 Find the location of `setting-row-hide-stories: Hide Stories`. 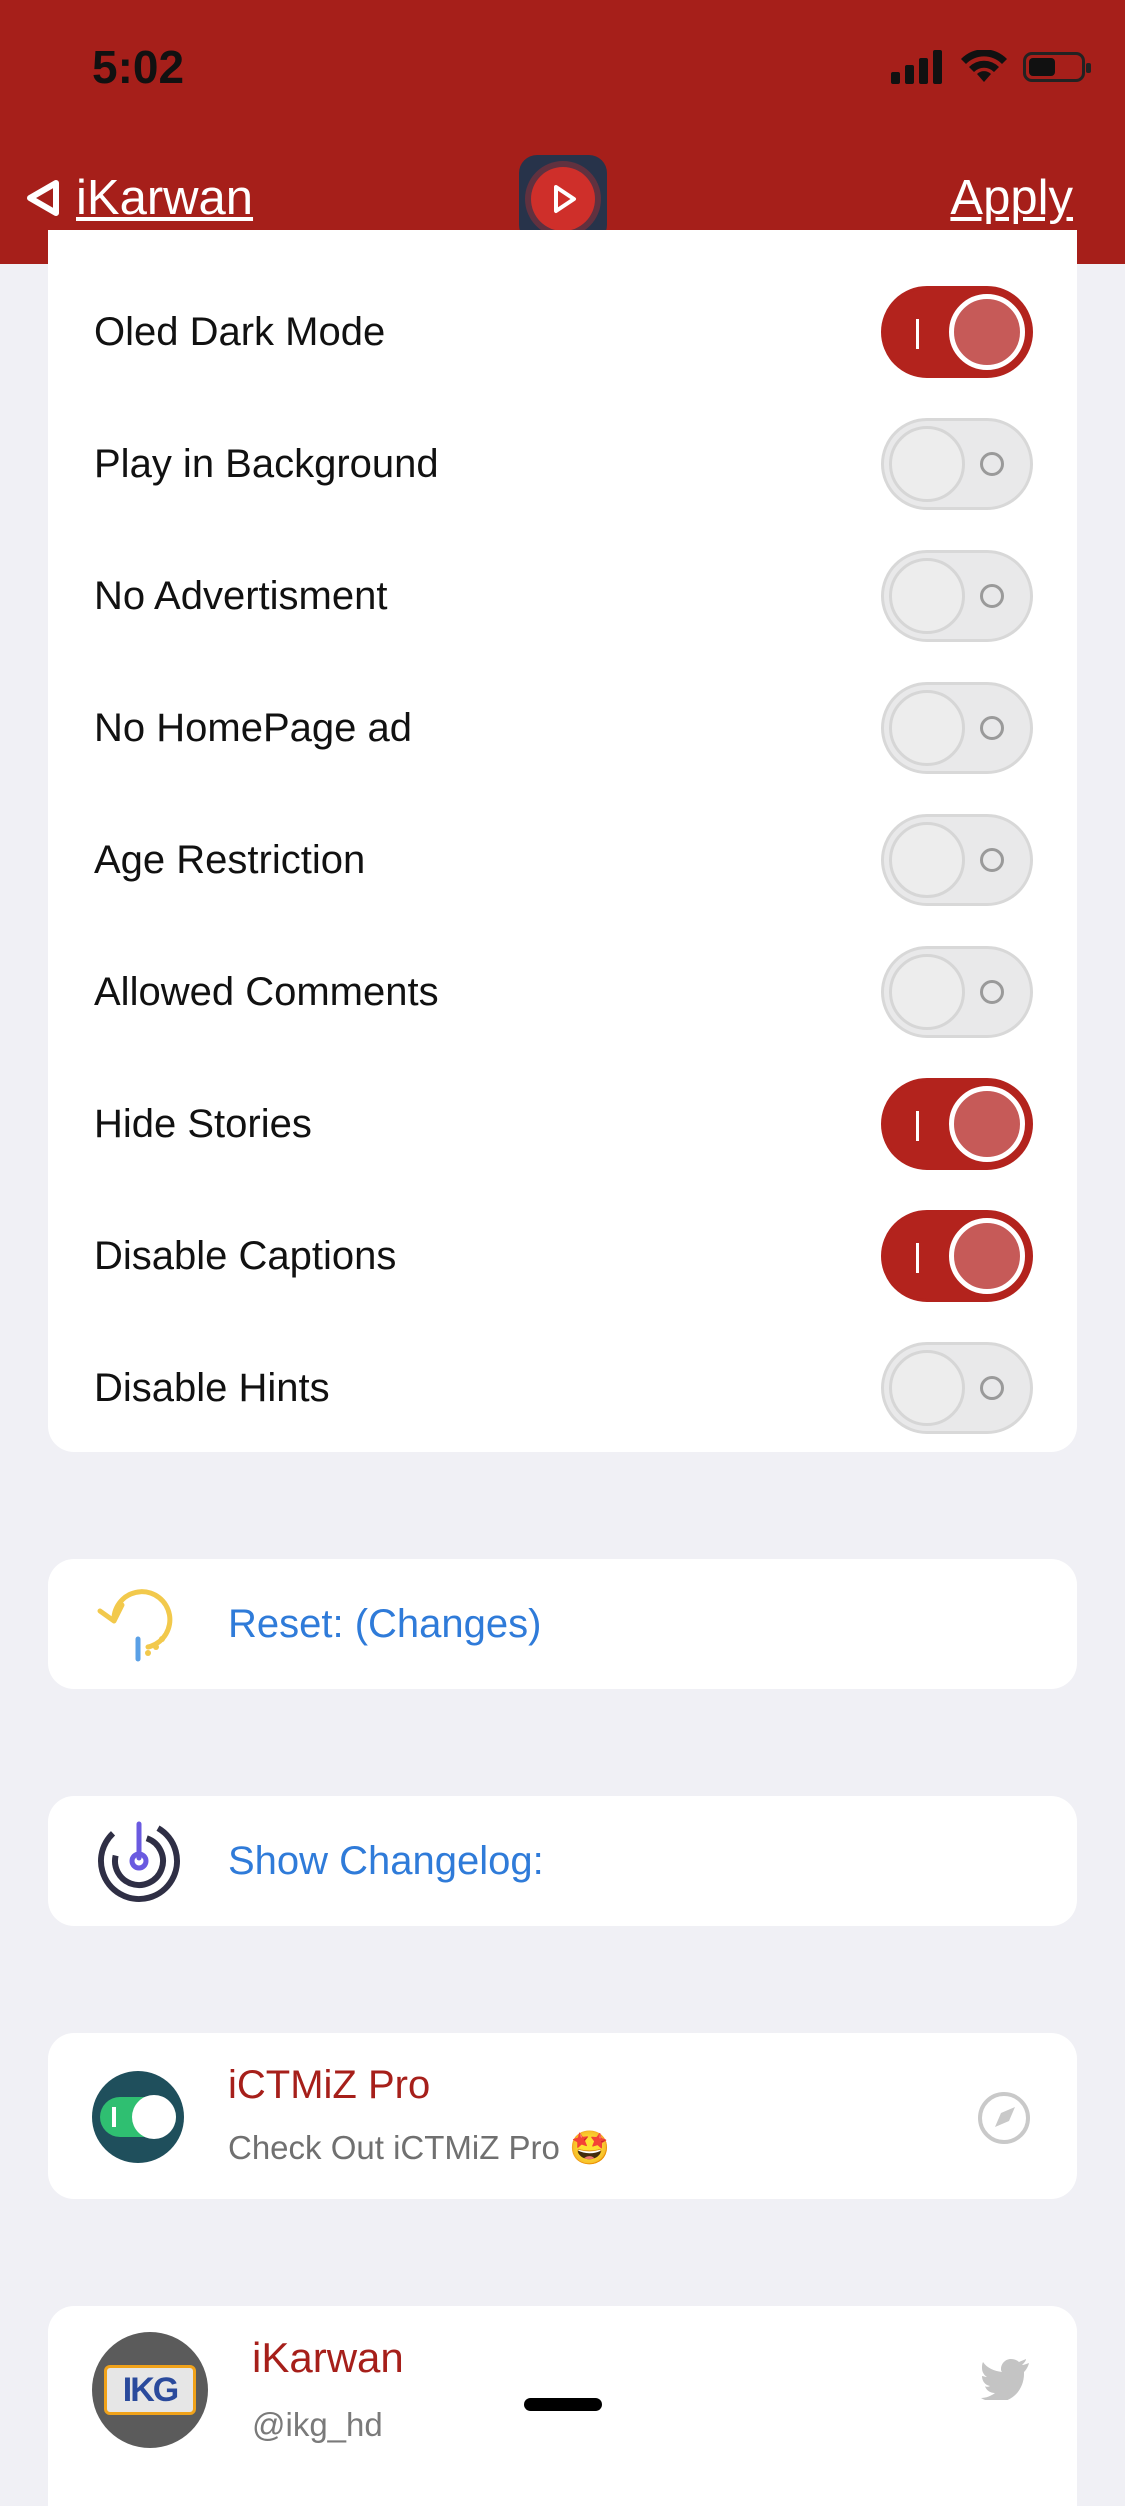

setting-row-hide-stories: Hide Stories is located at coordinates (585, 1124).